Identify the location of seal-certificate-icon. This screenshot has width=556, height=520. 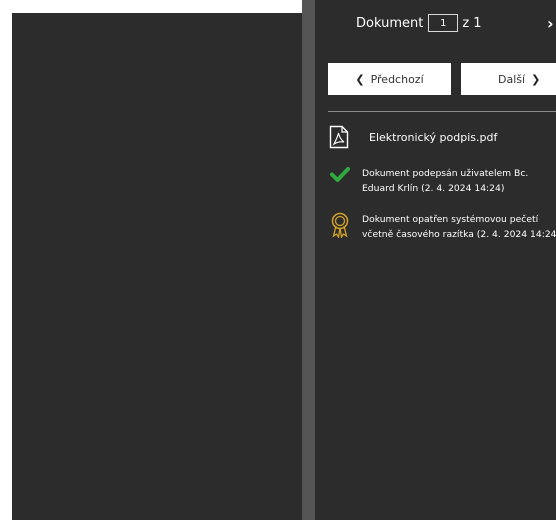
(340, 225).